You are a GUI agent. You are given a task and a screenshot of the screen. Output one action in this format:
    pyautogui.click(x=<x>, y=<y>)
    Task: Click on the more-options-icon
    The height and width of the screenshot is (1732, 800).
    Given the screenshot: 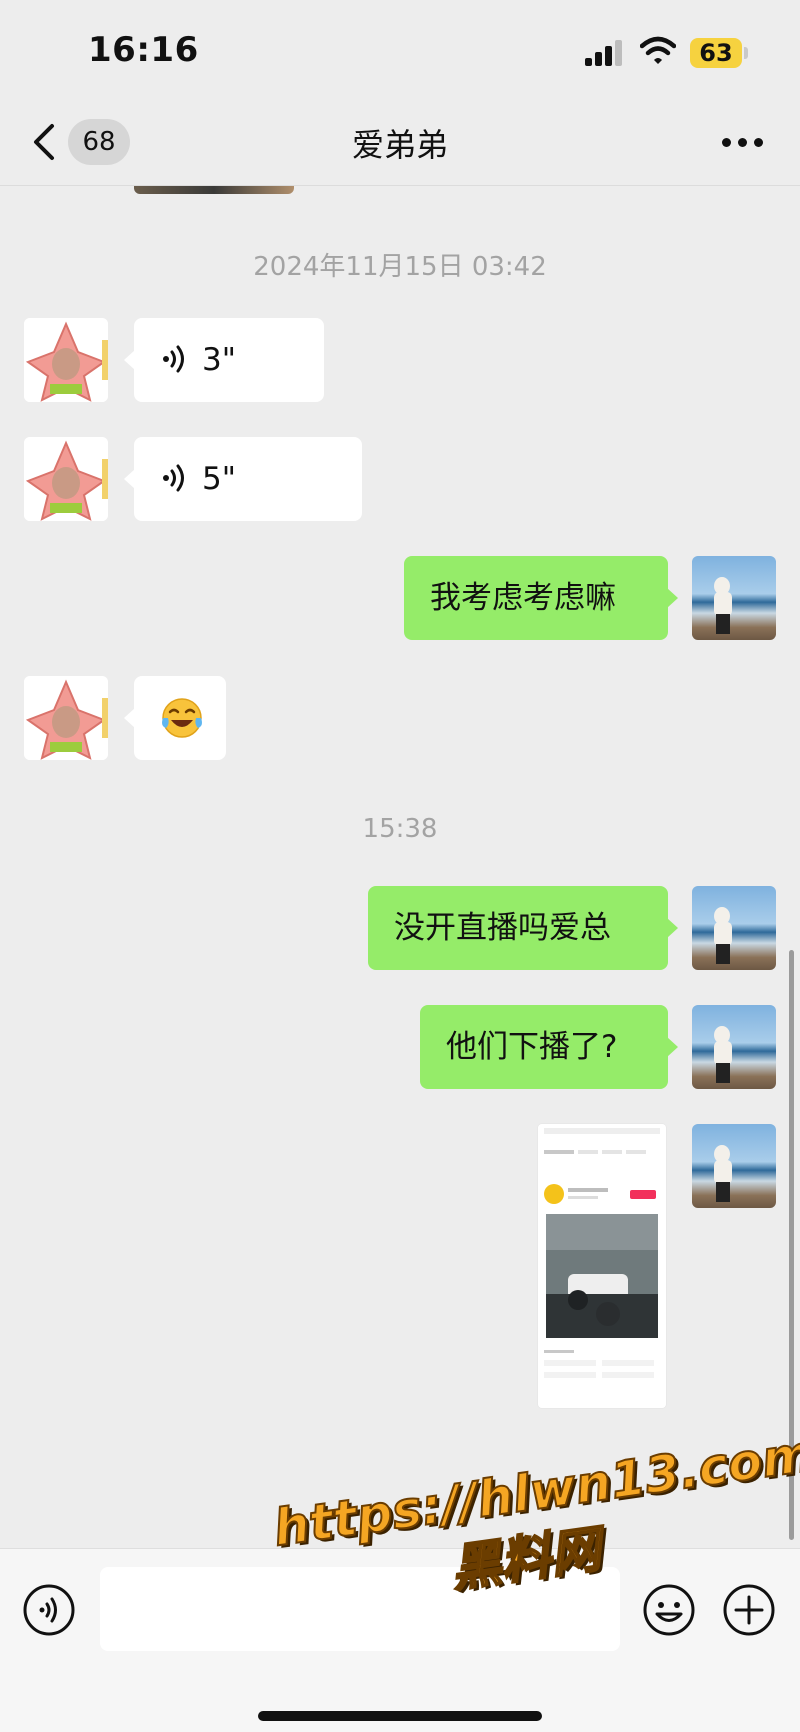 What is the action you would take?
    pyautogui.click(x=743, y=143)
    